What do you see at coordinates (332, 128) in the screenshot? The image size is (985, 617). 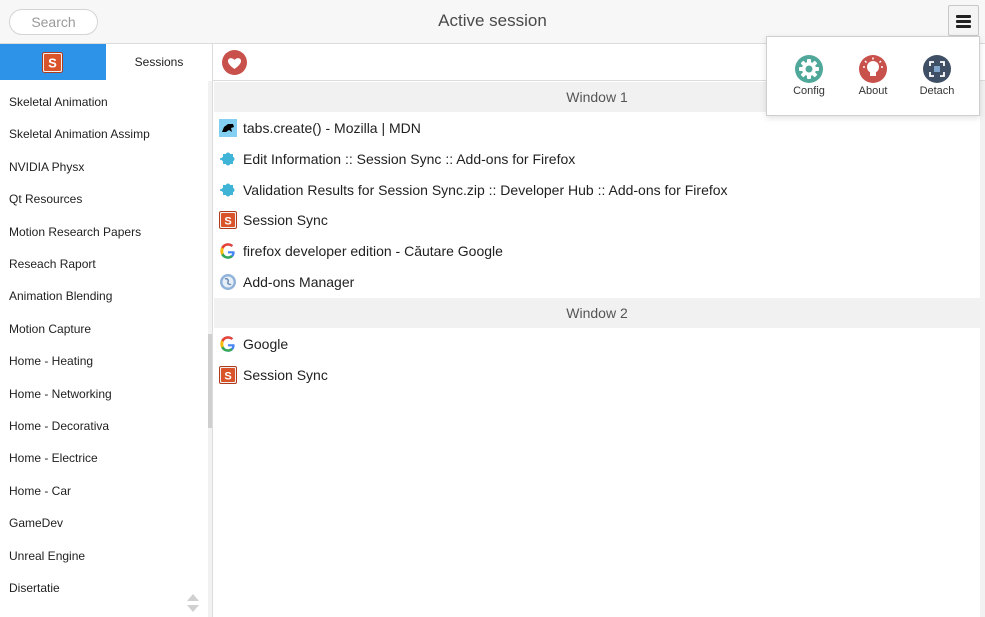 I see `tab-title: tabs.create() - Mozilla | MDN` at bounding box center [332, 128].